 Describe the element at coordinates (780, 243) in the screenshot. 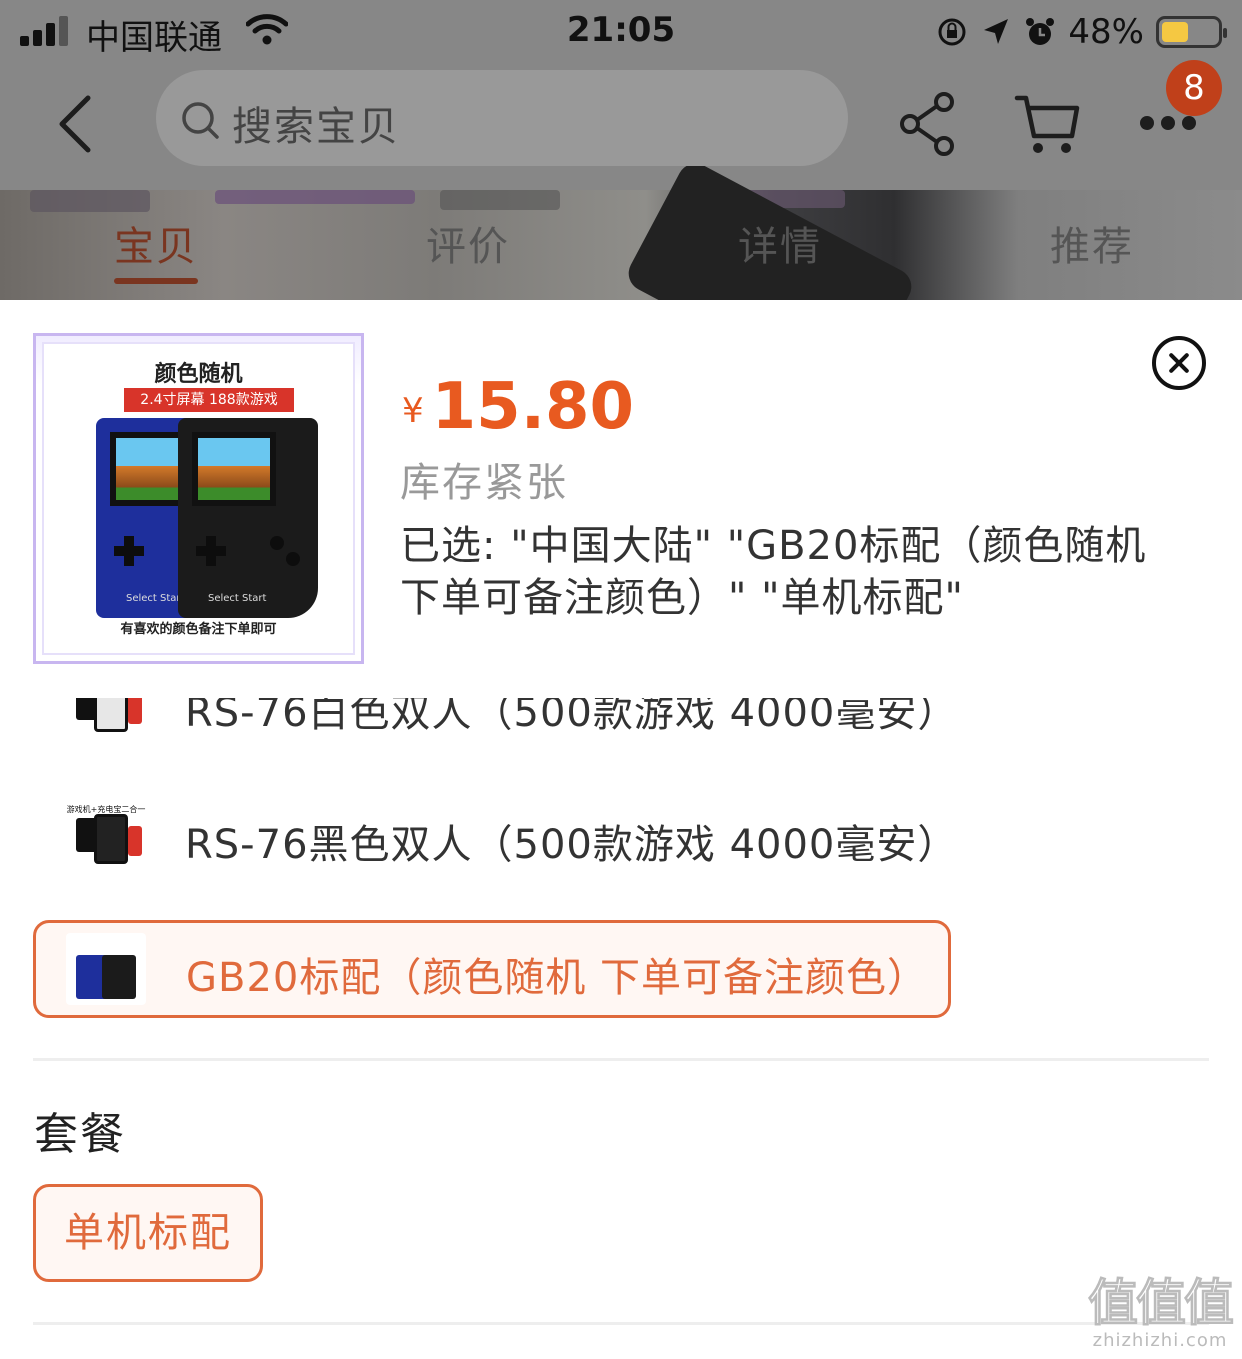

I see `tab-details: 详情` at that location.